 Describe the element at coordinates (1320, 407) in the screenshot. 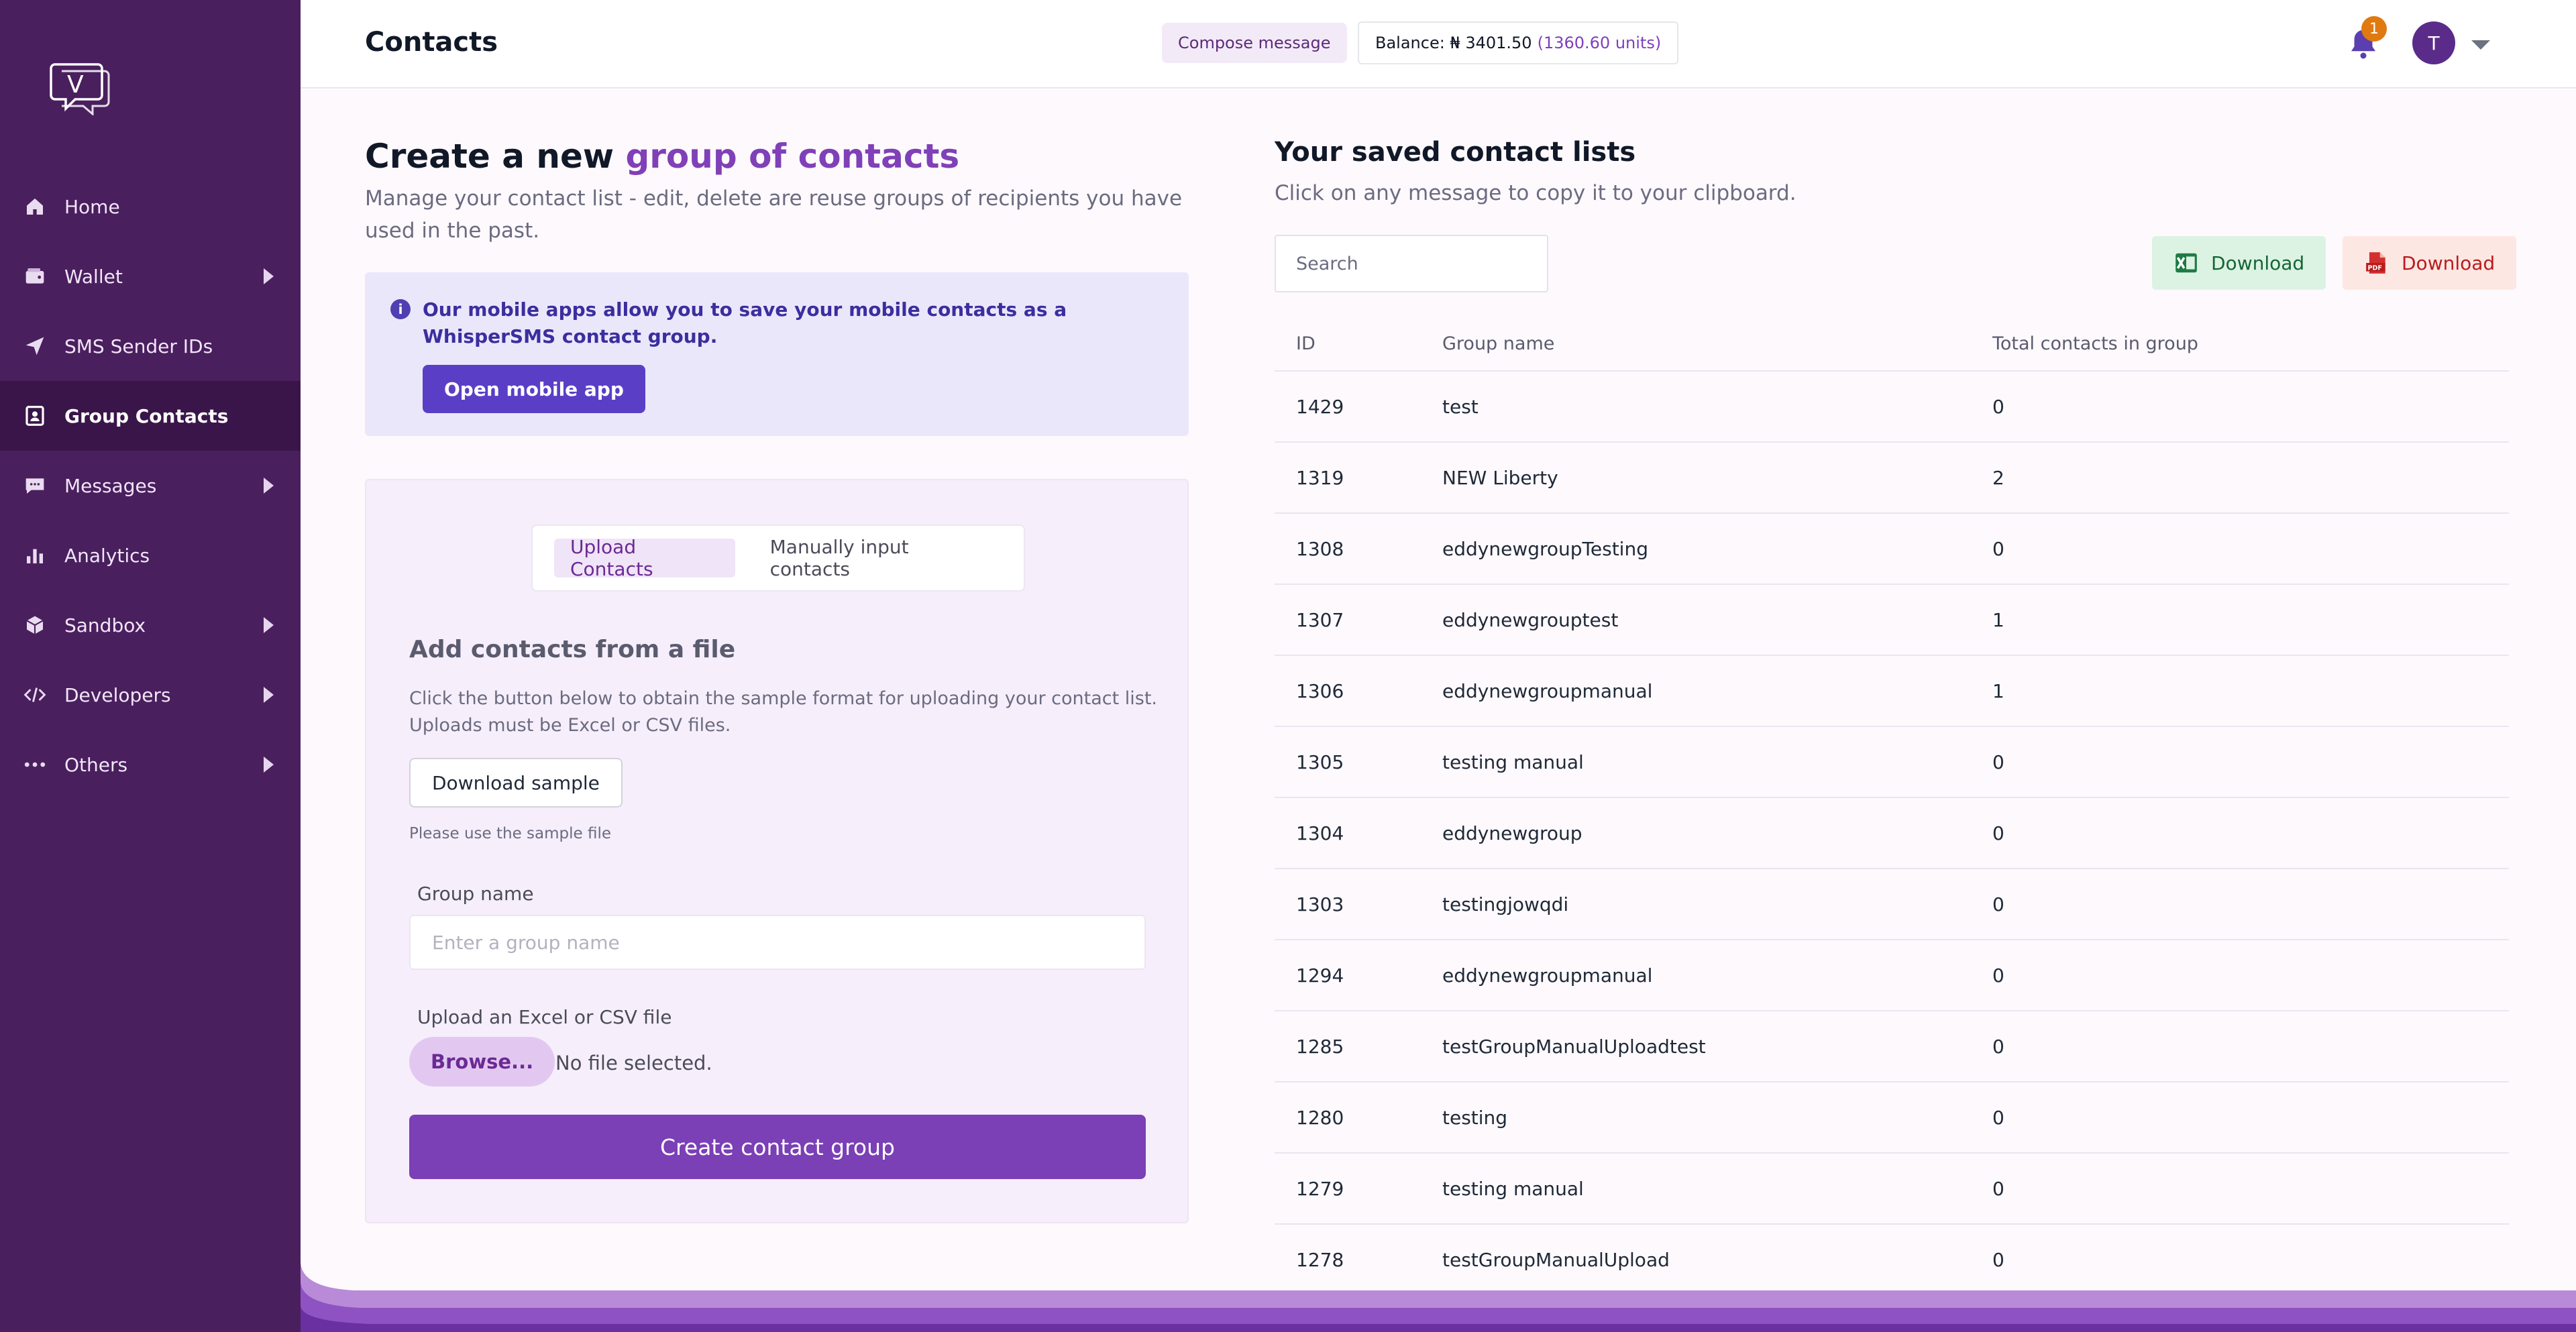

I see `cell-id: 1429` at that location.